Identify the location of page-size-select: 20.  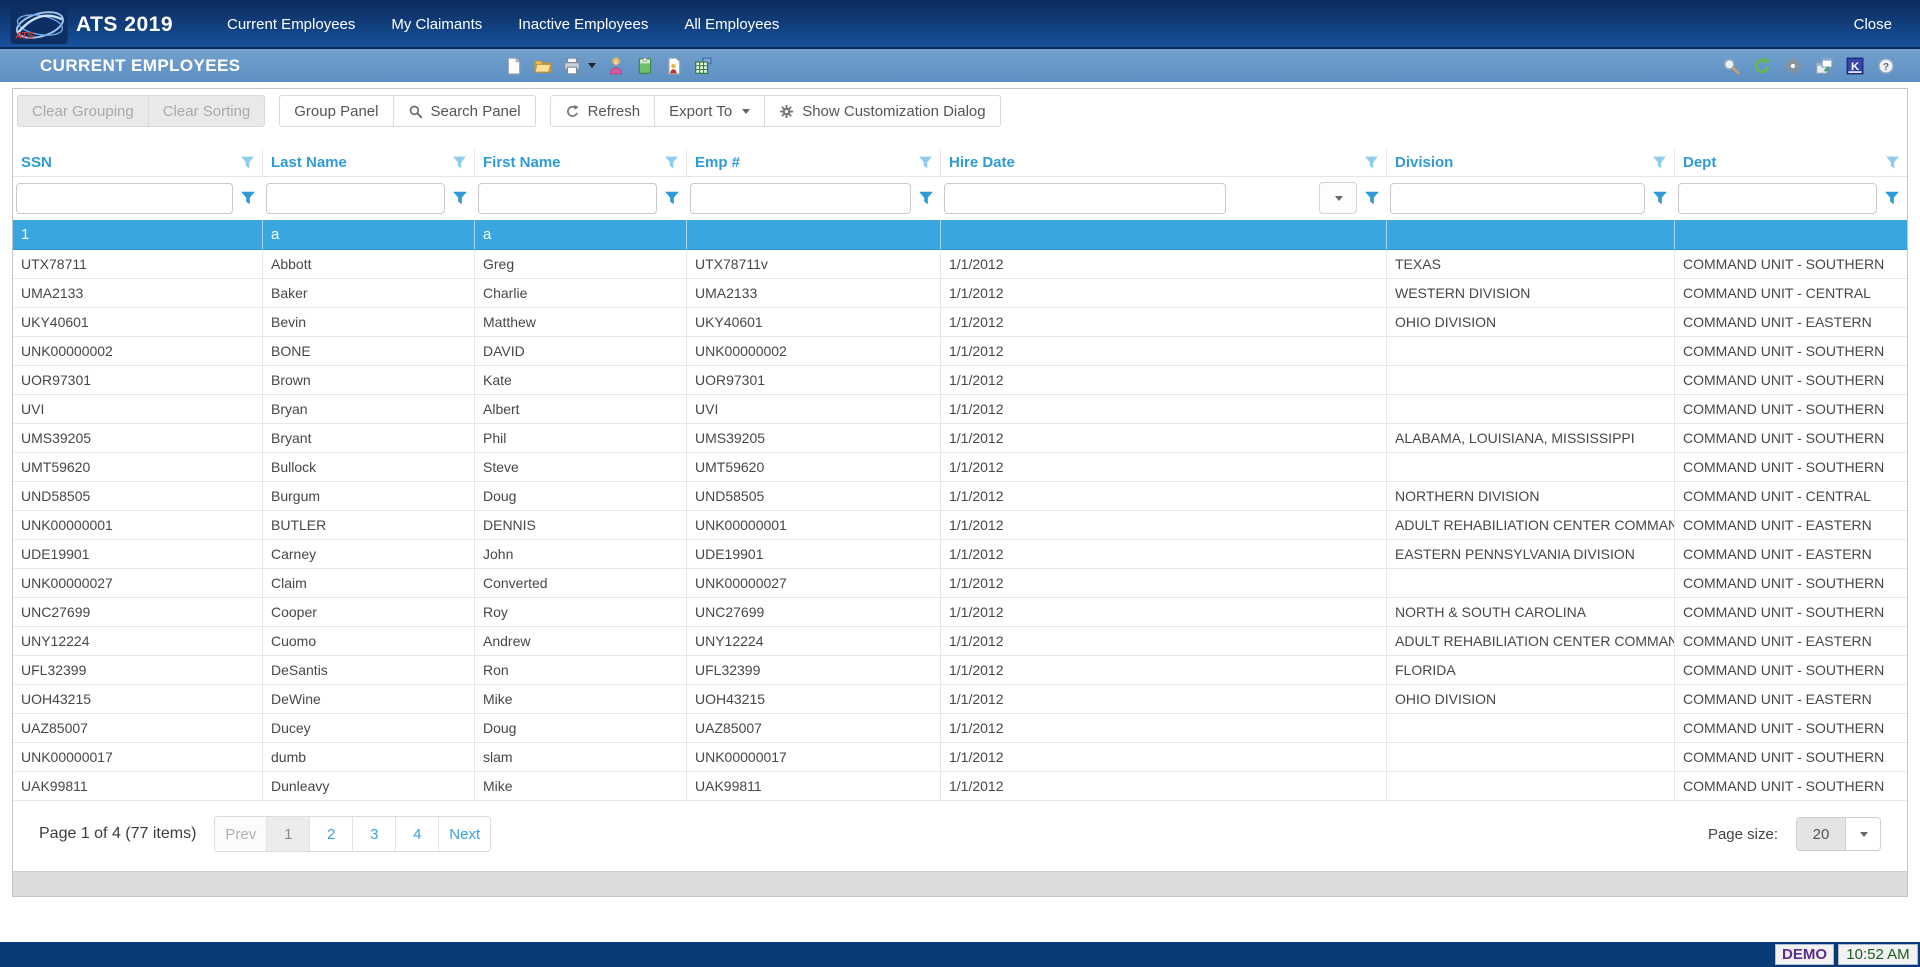
(1838, 834).